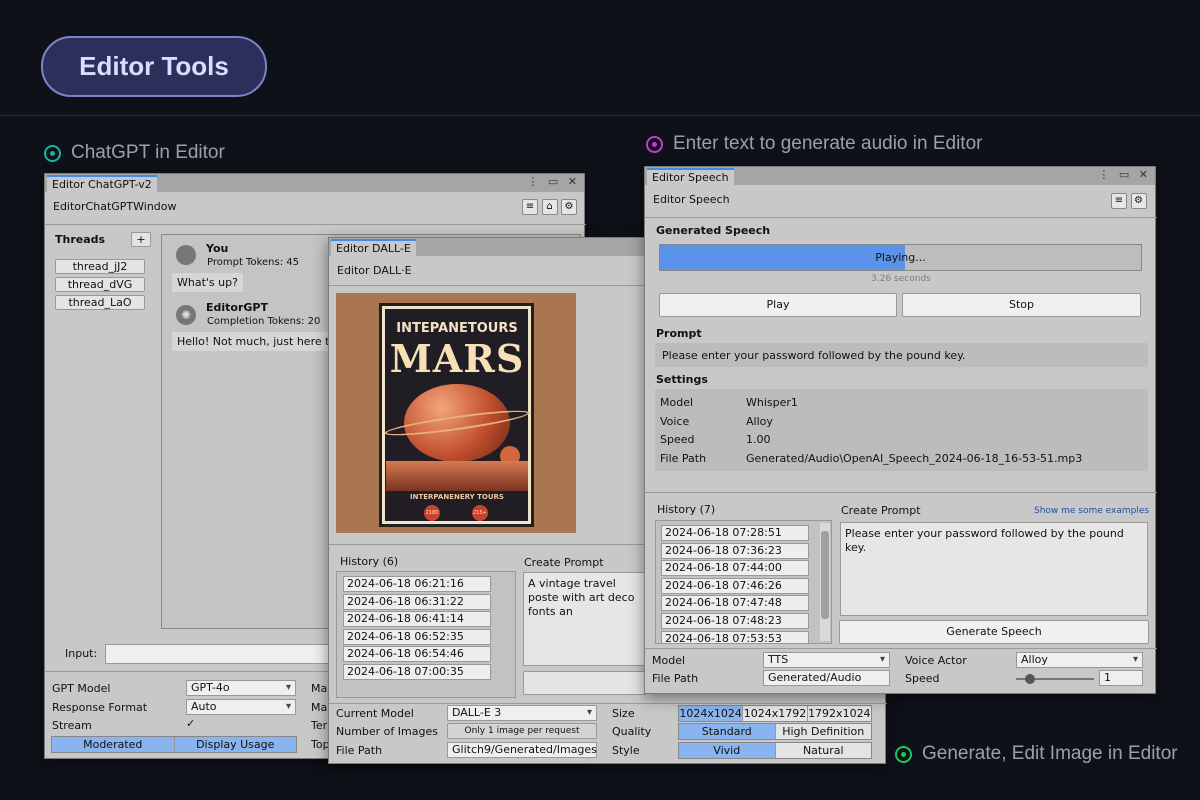 The height and width of the screenshot is (800, 1200). I want to click on header-icons: ≡ ⌂ ⚙, so click(549, 207).